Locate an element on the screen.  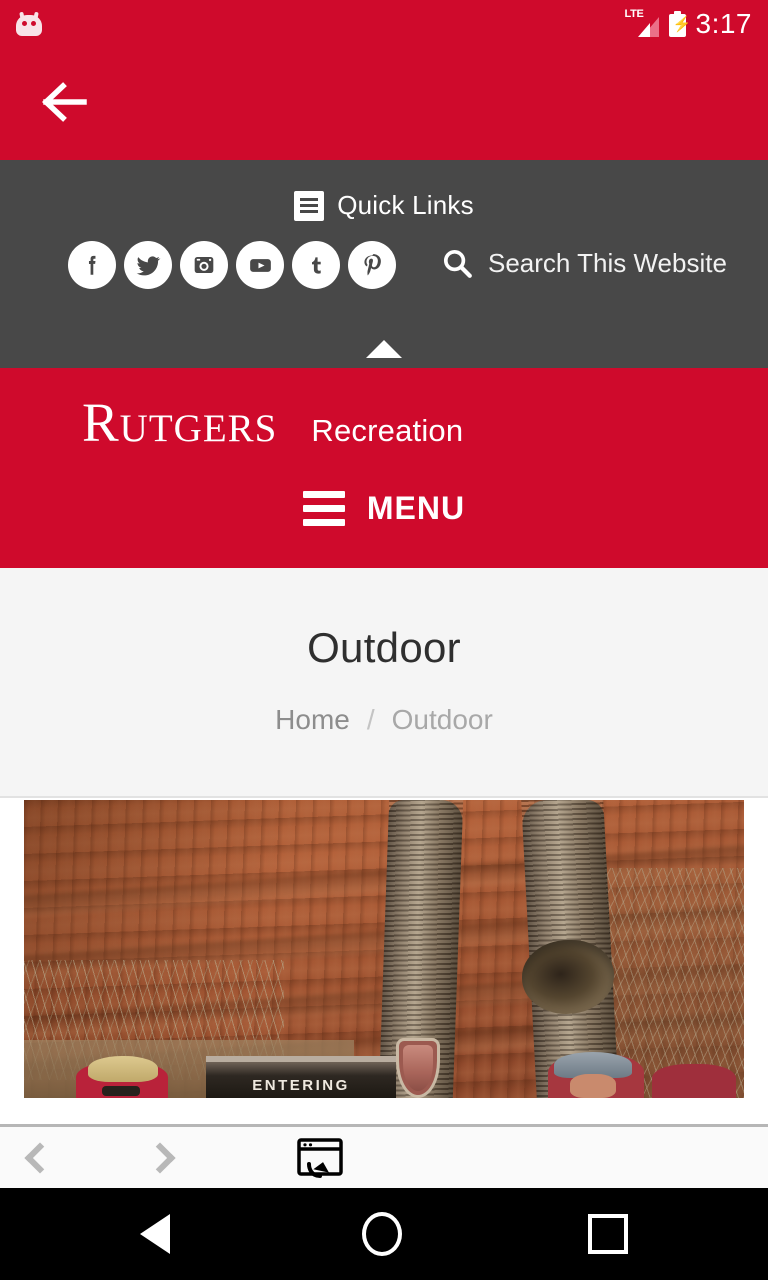
back-arrow-icon is located at coordinates (64, 102).